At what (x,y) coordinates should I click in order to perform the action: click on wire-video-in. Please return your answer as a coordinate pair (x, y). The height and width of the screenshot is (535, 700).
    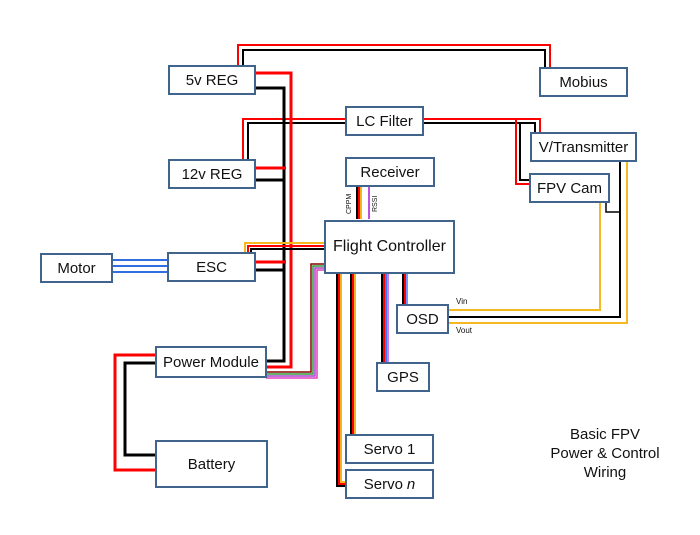
    Looking at the image, I should click on (524, 257).